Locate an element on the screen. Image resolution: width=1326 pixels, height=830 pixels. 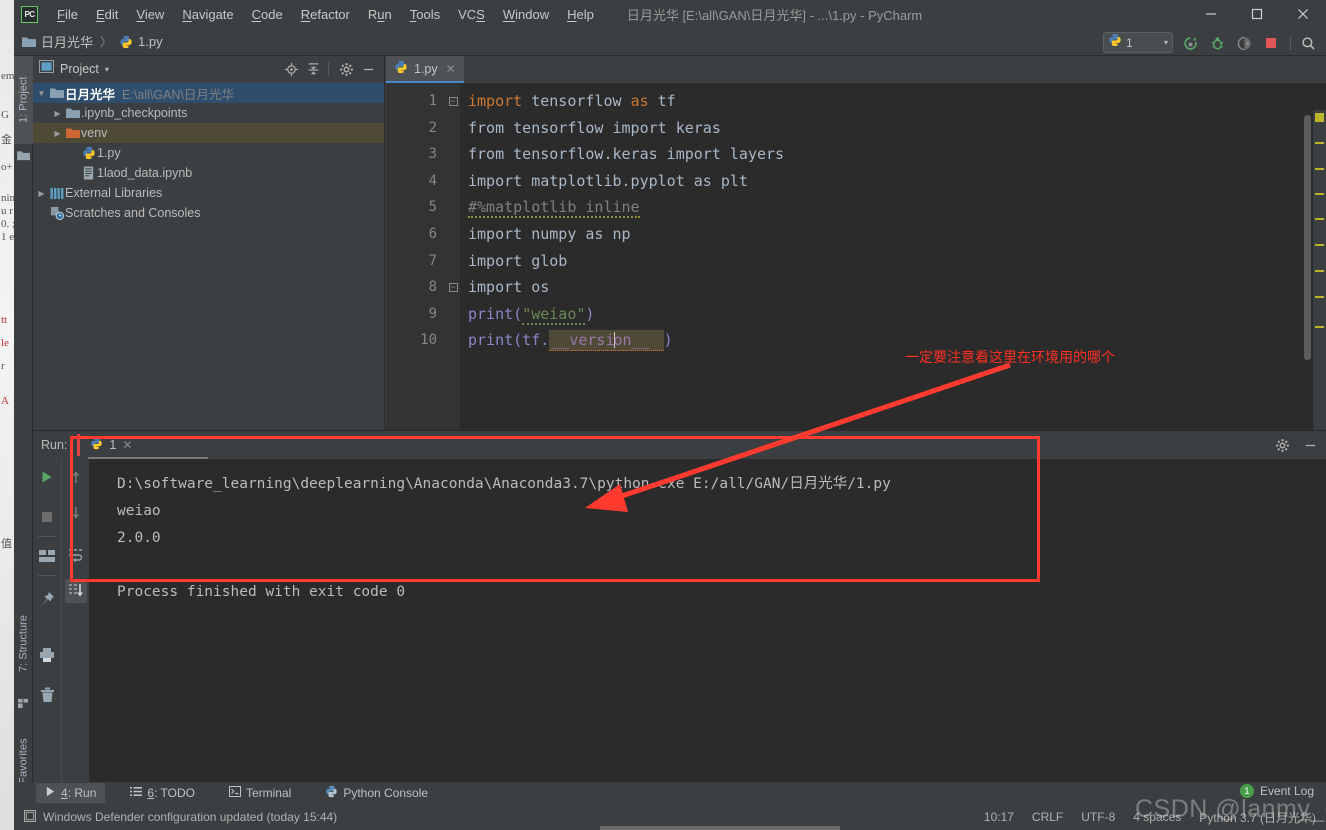
run-configuration-selector: 1 ▾ is located at coordinates (1138, 42).